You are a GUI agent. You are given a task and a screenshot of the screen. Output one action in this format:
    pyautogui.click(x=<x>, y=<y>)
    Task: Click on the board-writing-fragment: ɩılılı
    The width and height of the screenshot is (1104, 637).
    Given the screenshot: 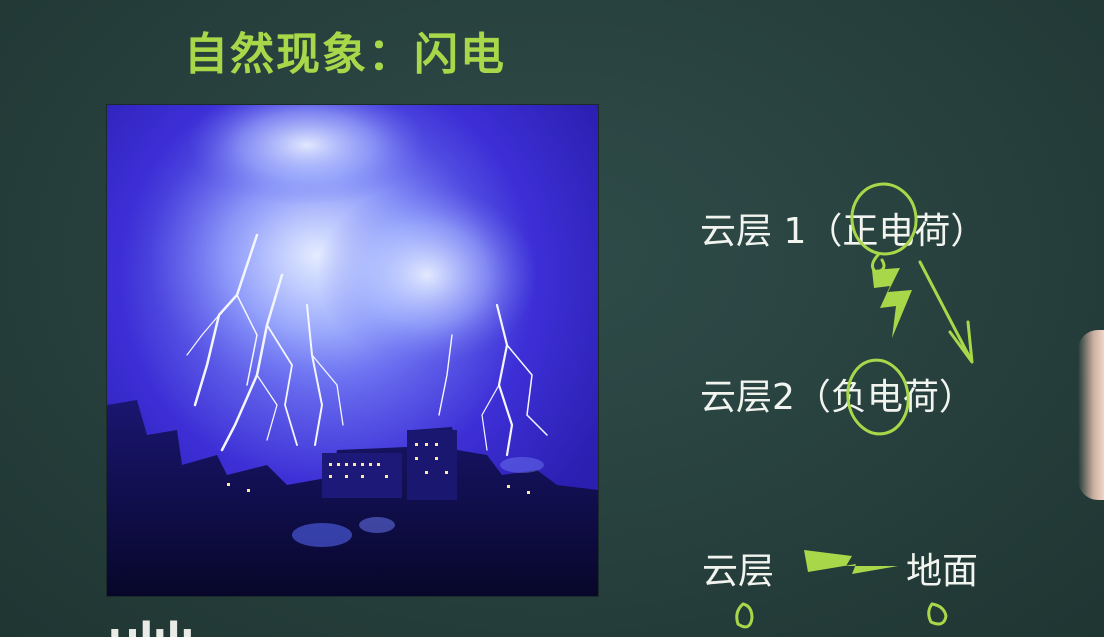 What is the action you would take?
    pyautogui.click(x=173, y=627)
    